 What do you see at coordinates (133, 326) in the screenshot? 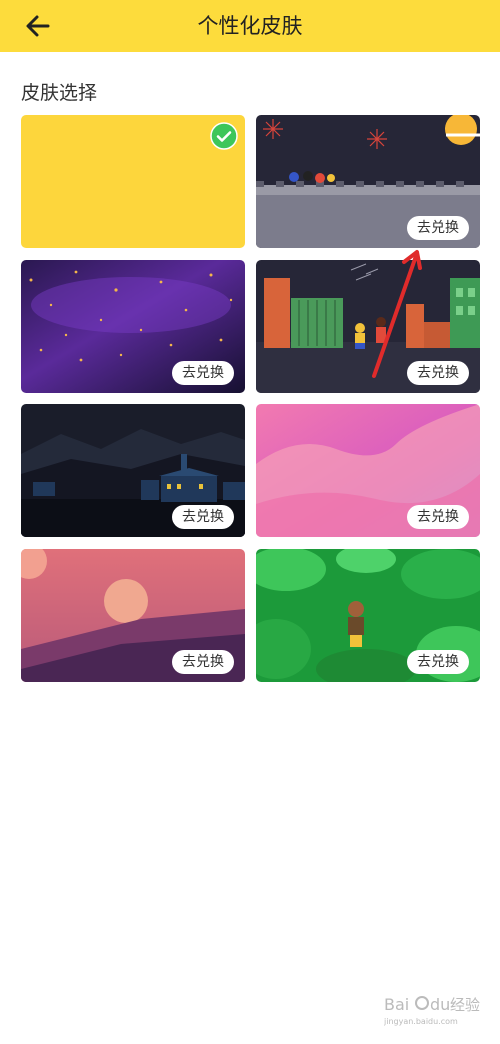
I see `skin-card-galaxy: 去兑换` at bounding box center [133, 326].